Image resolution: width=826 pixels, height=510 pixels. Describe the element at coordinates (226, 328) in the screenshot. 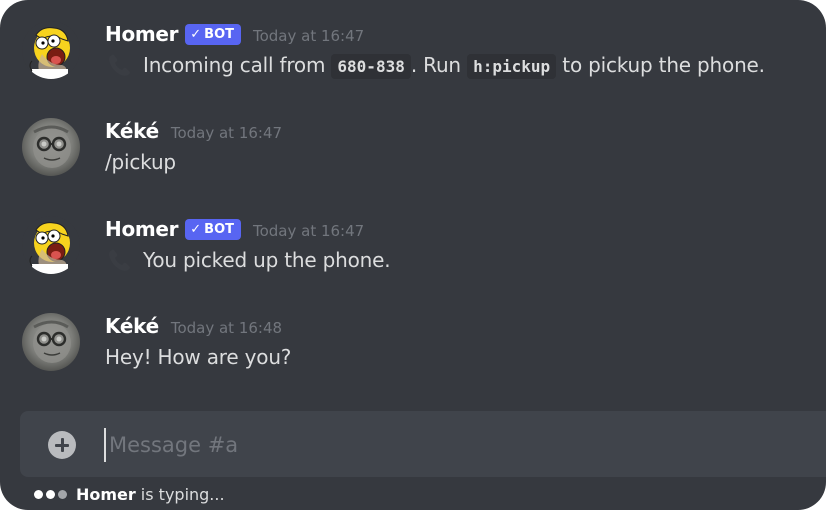

I see `timestamp: Today at 16:48` at that location.